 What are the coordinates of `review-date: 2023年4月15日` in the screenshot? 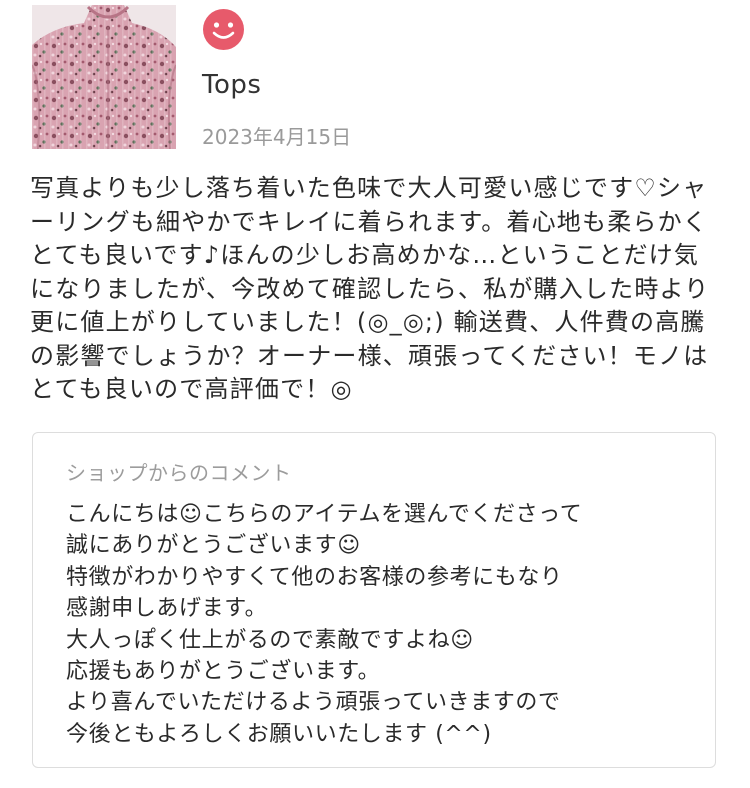 It's located at (277, 137).